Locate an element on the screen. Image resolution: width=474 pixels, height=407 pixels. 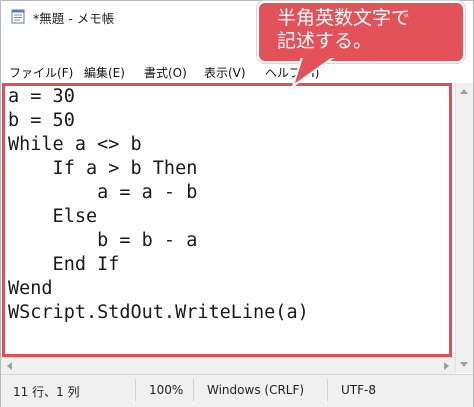
menu-help: ヘルプ(H) is located at coordinates (292, 72).